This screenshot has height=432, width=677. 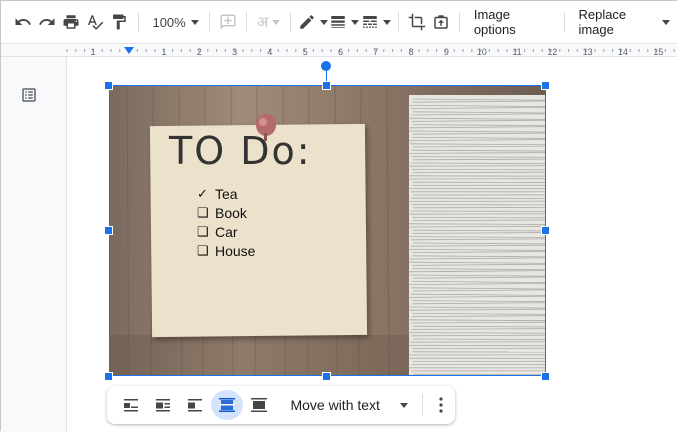 I want to click on ruler-number: 2, so click(x=199, y=52).